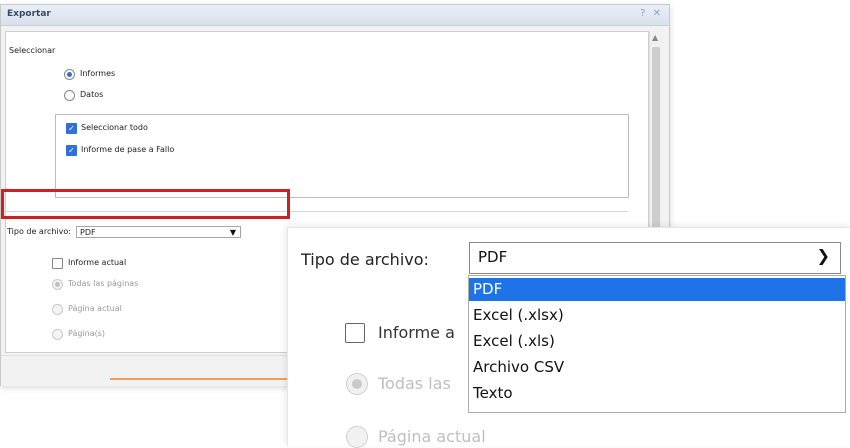 This screenshot has width=850, height=448. Describe the element at coordinates (57, 309) in the screenshot. I see `radio-current-page` at that location.